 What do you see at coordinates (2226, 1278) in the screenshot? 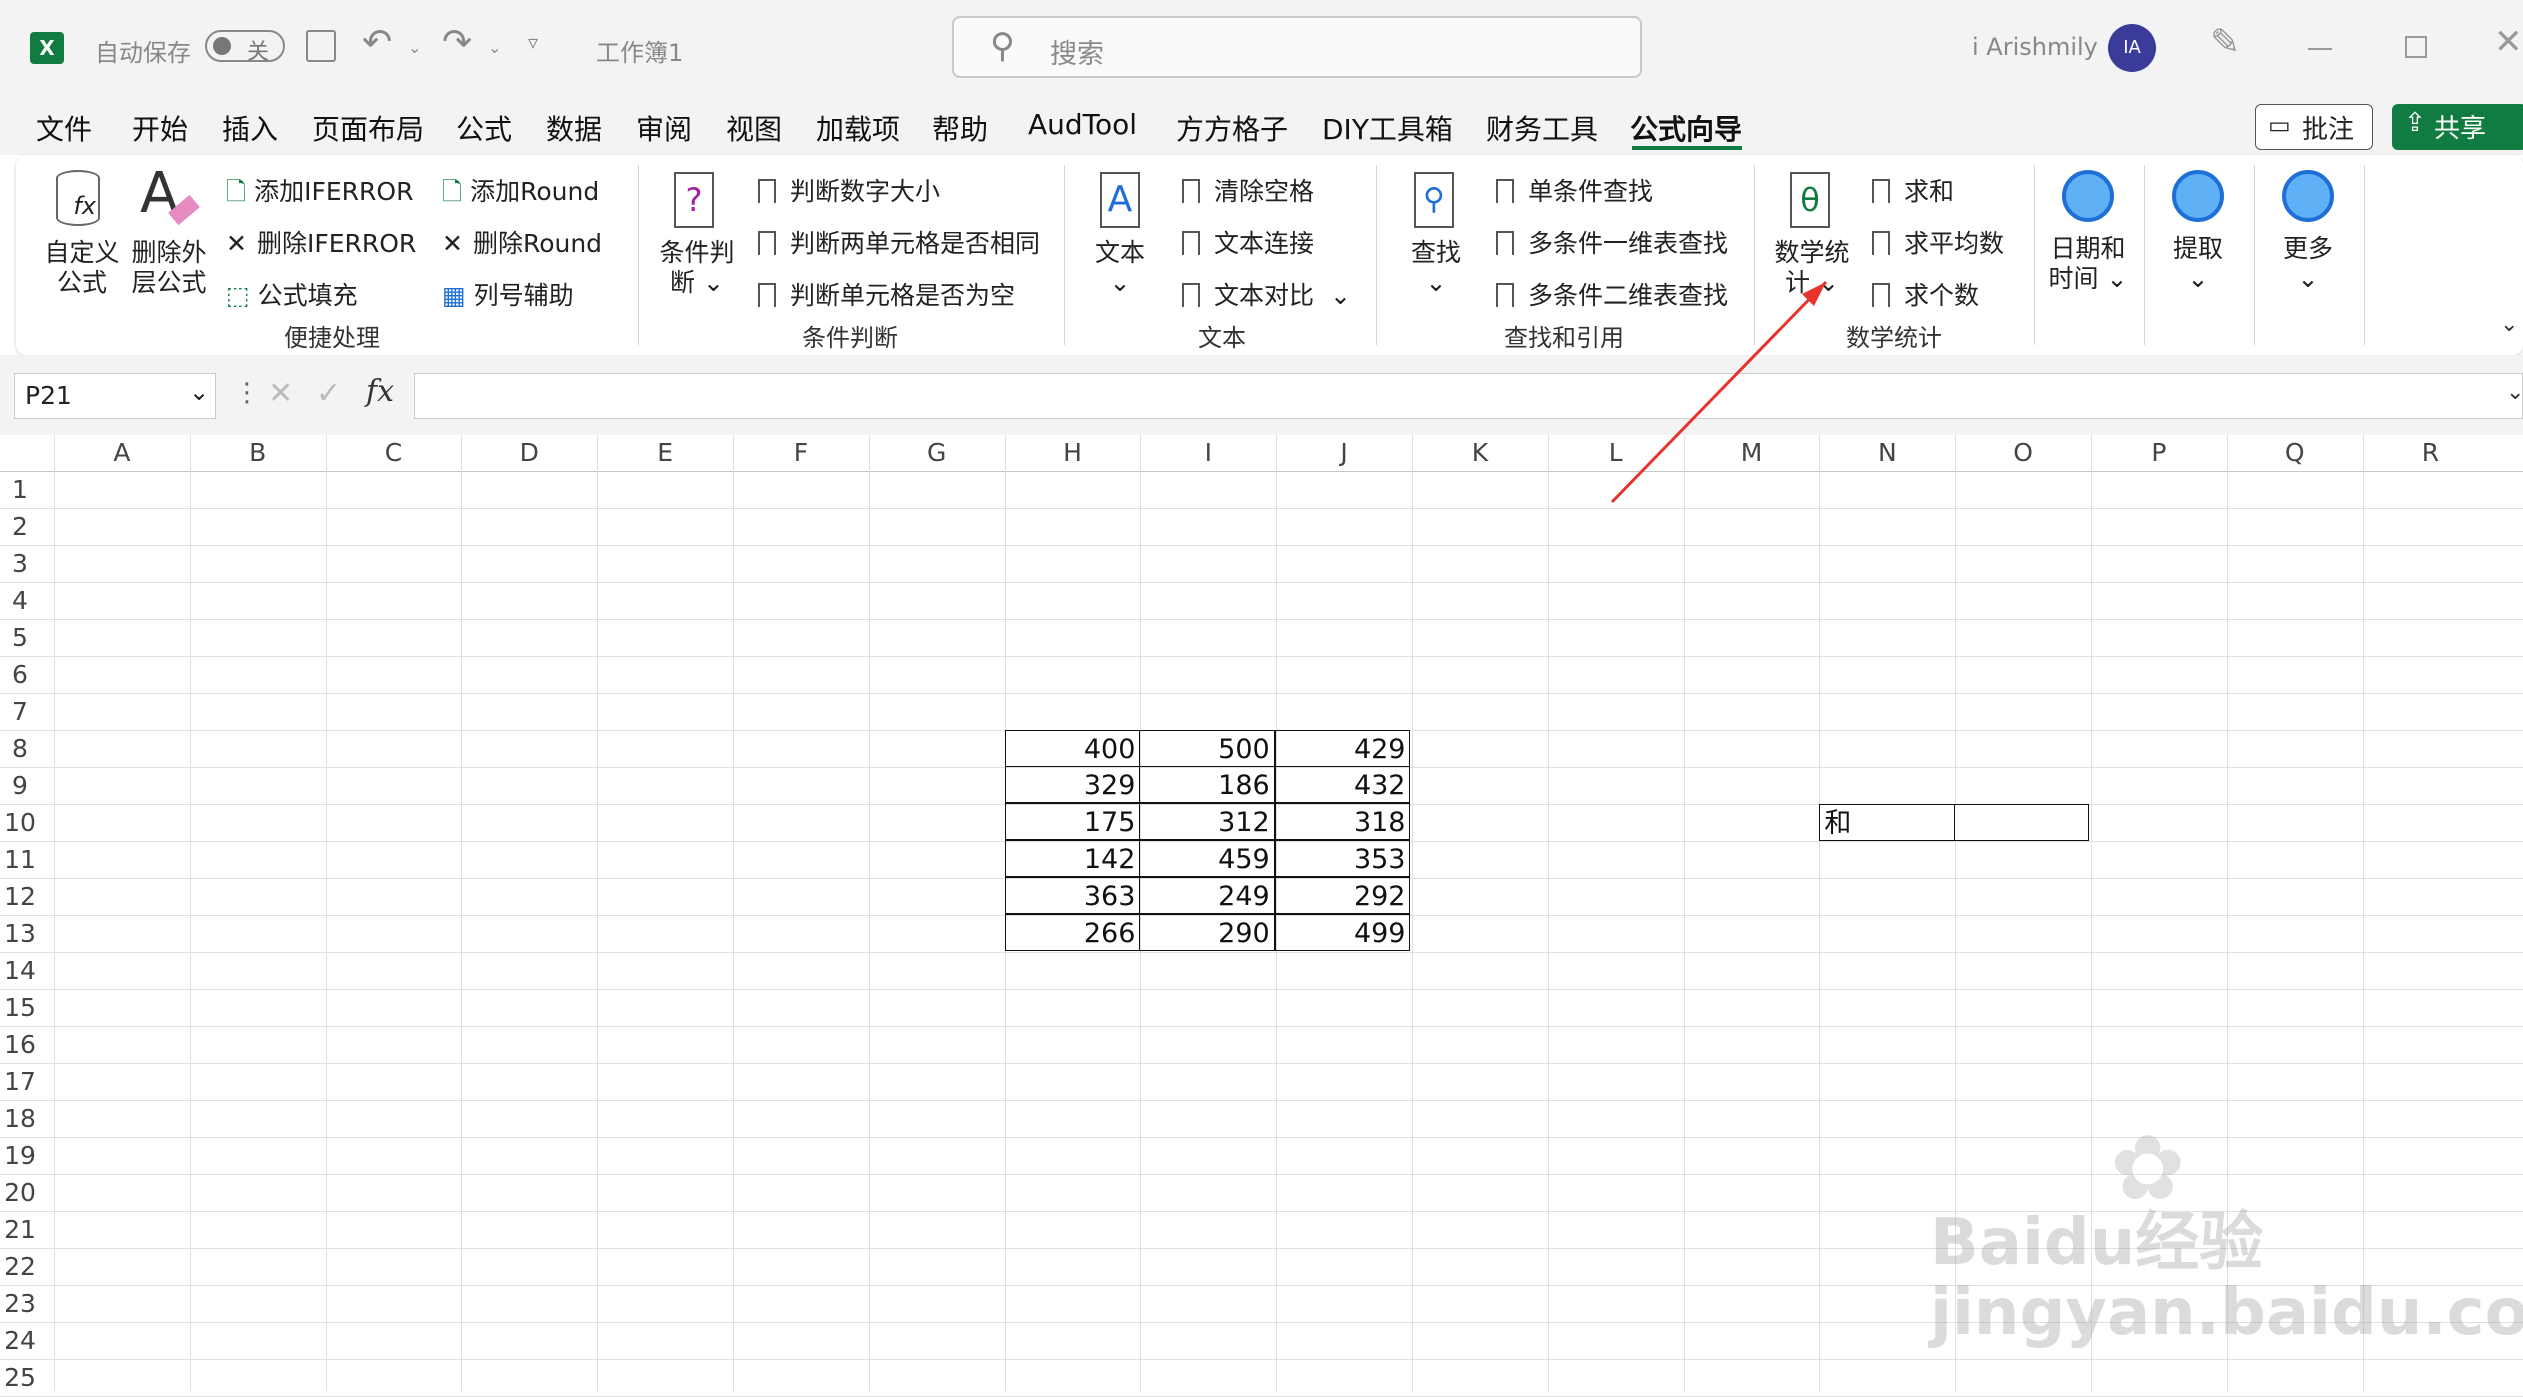
I see `watermark-text: Baidu经验 jingyan.baidu.com` at bounding box center [2226, 1278].